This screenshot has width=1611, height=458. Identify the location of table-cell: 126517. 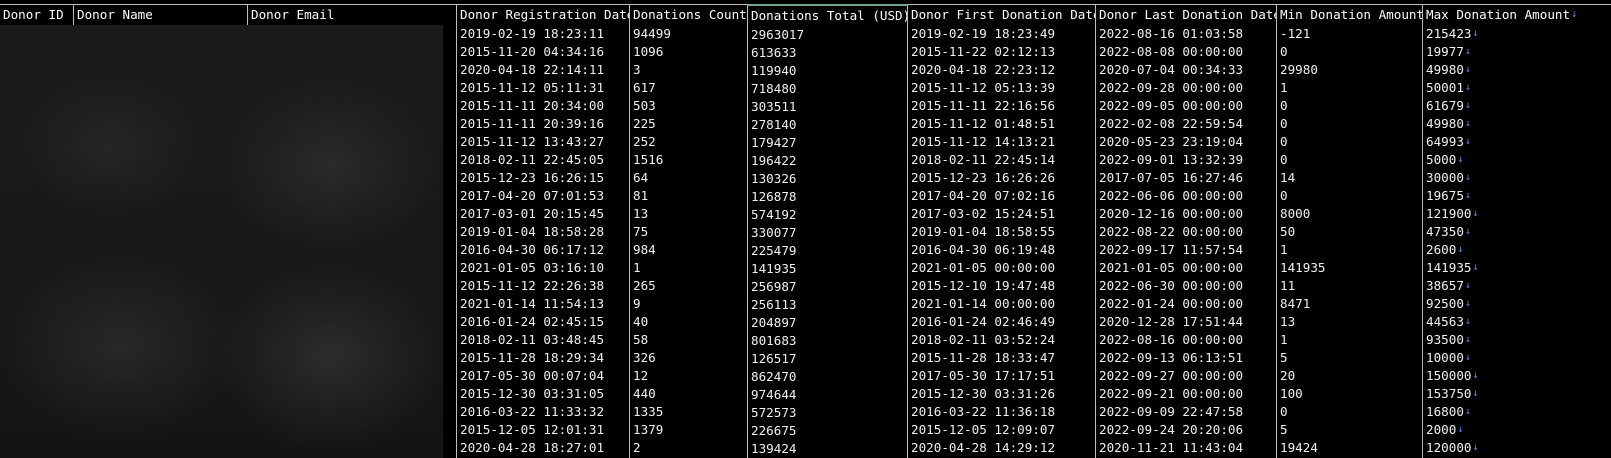
(828, 359).